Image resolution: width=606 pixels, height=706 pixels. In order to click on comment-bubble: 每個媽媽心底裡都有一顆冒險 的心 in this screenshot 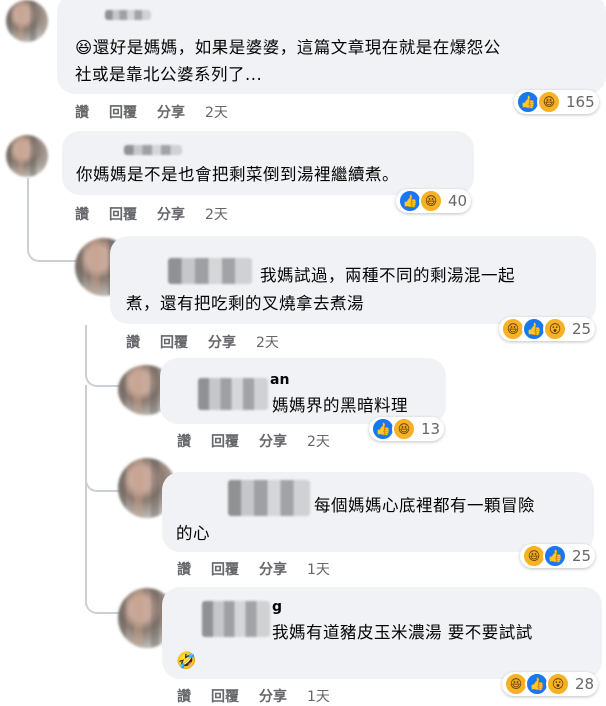, I will do `click(378, 512)`.